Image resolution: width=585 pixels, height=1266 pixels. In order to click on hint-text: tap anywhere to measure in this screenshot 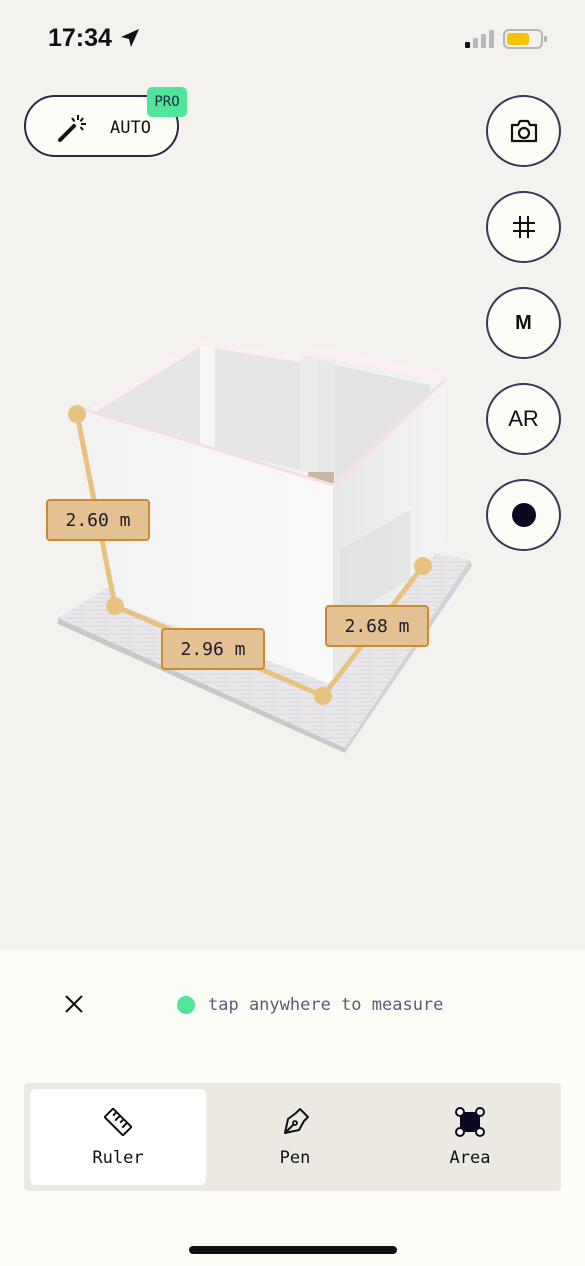, I will do `click(326, 1005)`.